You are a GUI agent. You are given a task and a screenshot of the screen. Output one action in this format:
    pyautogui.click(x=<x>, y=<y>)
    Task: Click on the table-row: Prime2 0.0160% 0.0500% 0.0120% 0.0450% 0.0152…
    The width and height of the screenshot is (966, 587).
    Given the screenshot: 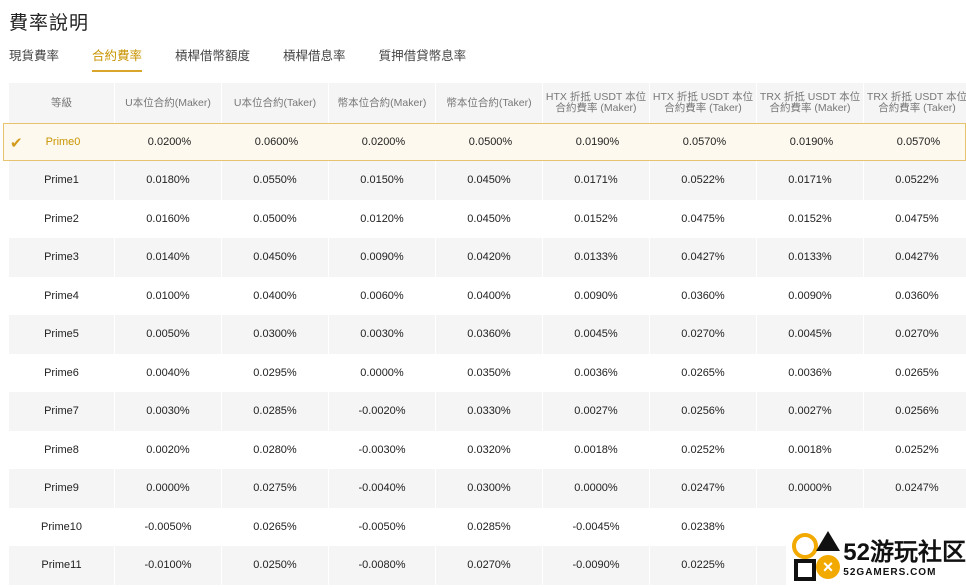 What is the action you would take?
    pyautogui.click(x=487, y=219)
    